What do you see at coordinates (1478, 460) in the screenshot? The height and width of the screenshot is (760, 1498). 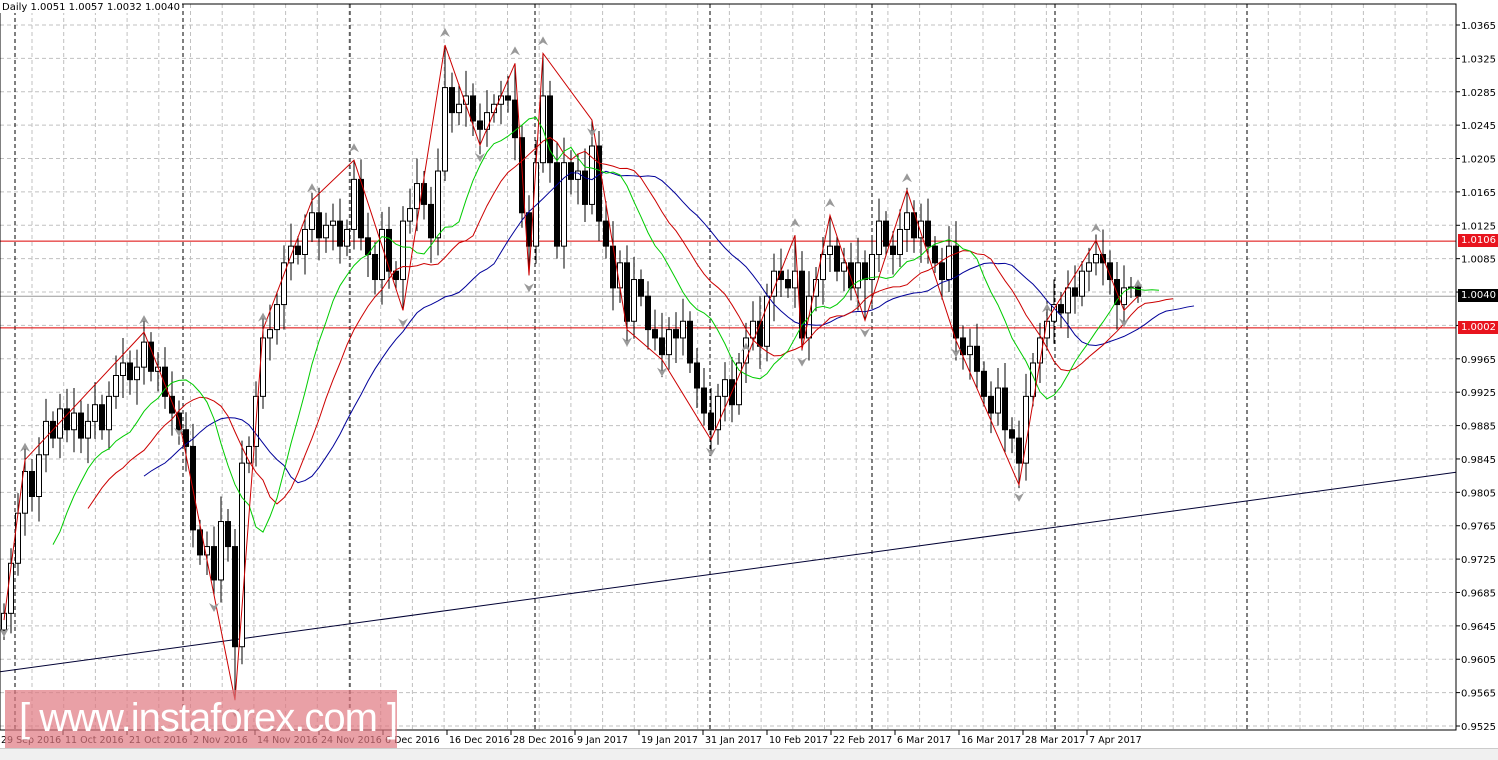 I see `y-tick-label: 0.9845` at bounding box center [1478, 460].